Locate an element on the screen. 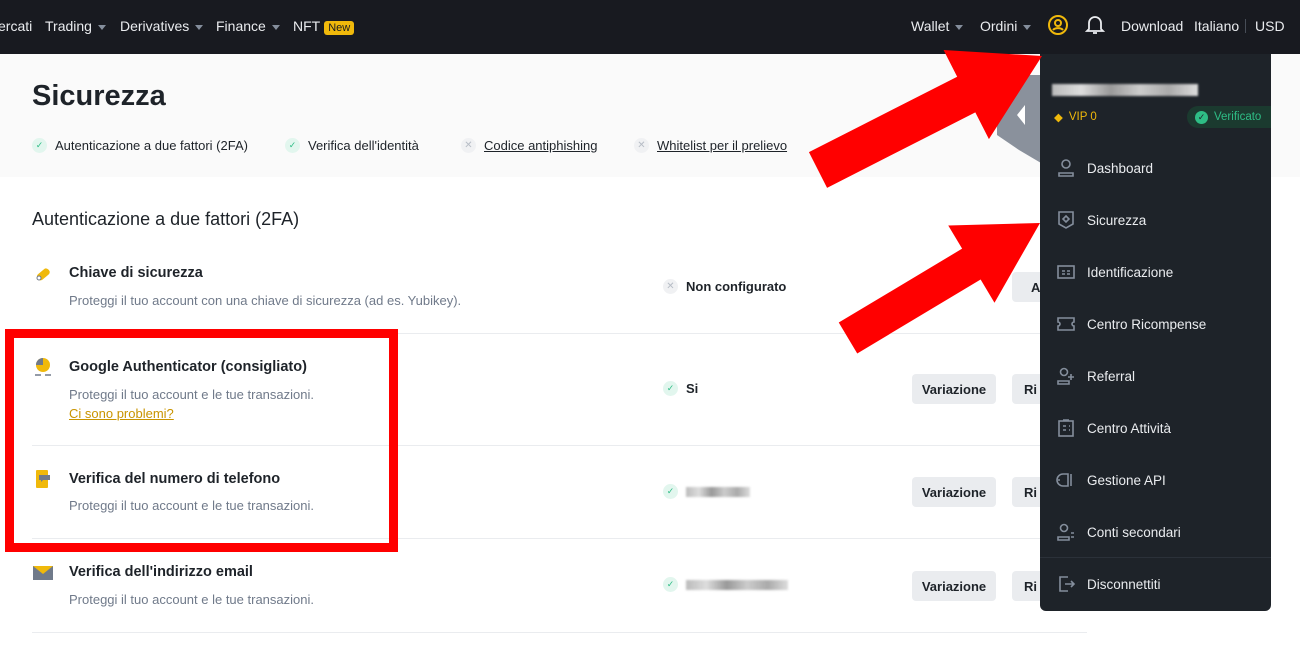  status-text: Non configurato is located at coordinates (736, 286).